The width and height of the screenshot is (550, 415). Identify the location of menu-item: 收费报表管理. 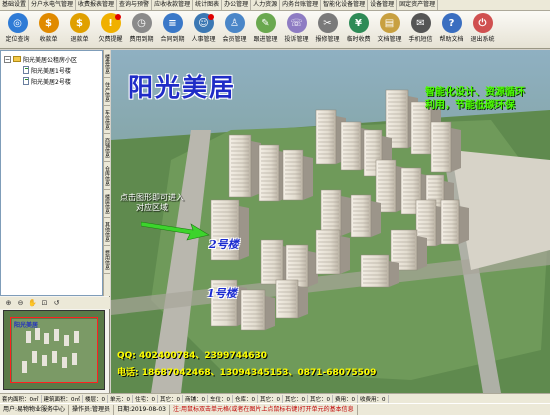
(97, 5).